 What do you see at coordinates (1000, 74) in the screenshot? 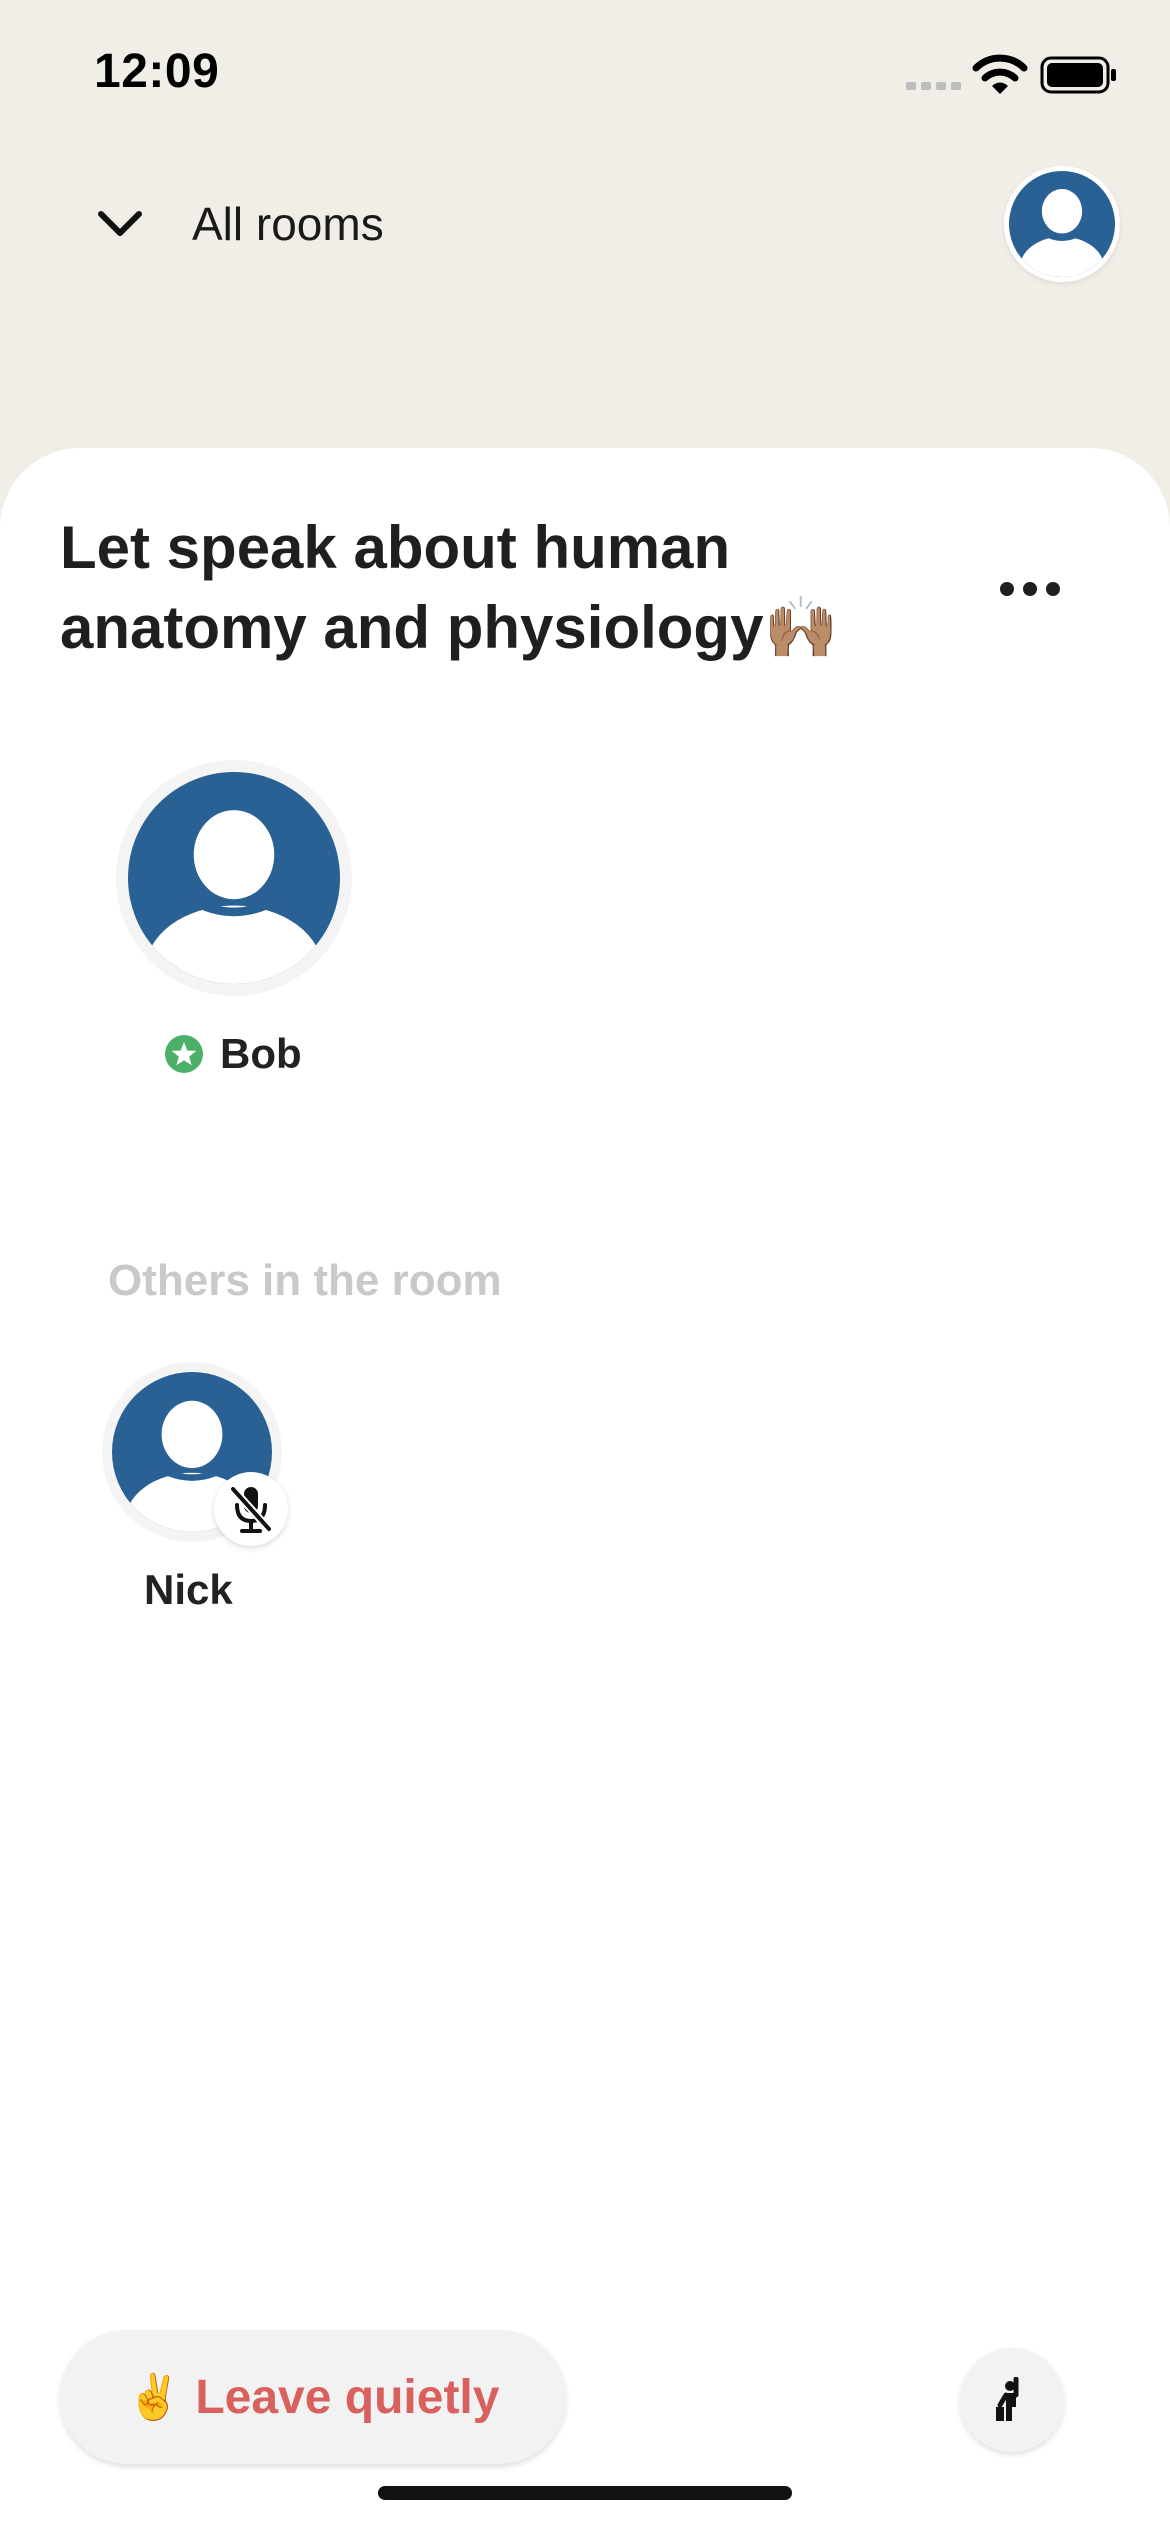
I see `wifi-icon` at bounding box center [1000, 74].